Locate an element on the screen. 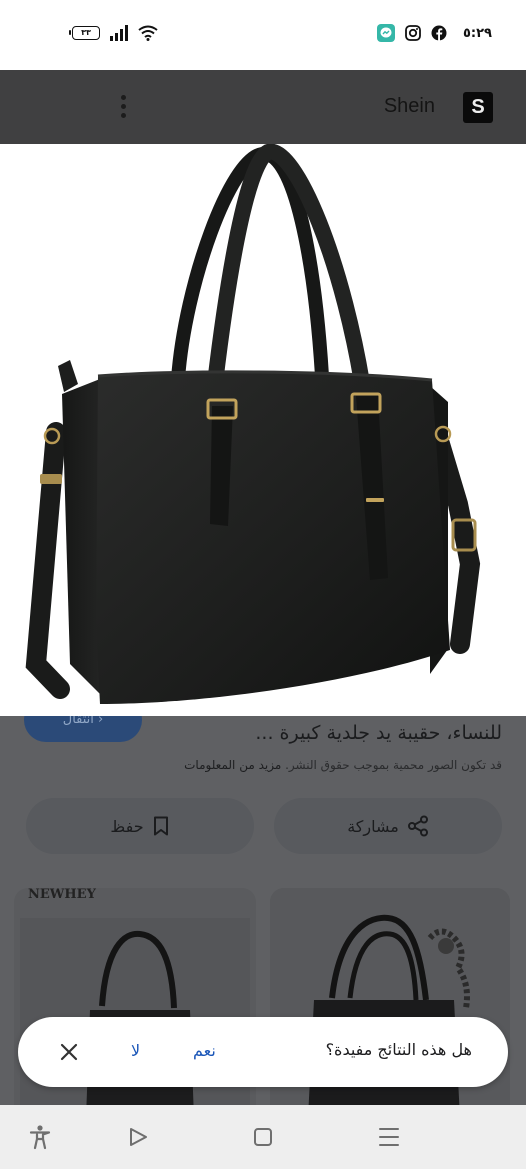  signal-icon is located at coordinates (119, 33).